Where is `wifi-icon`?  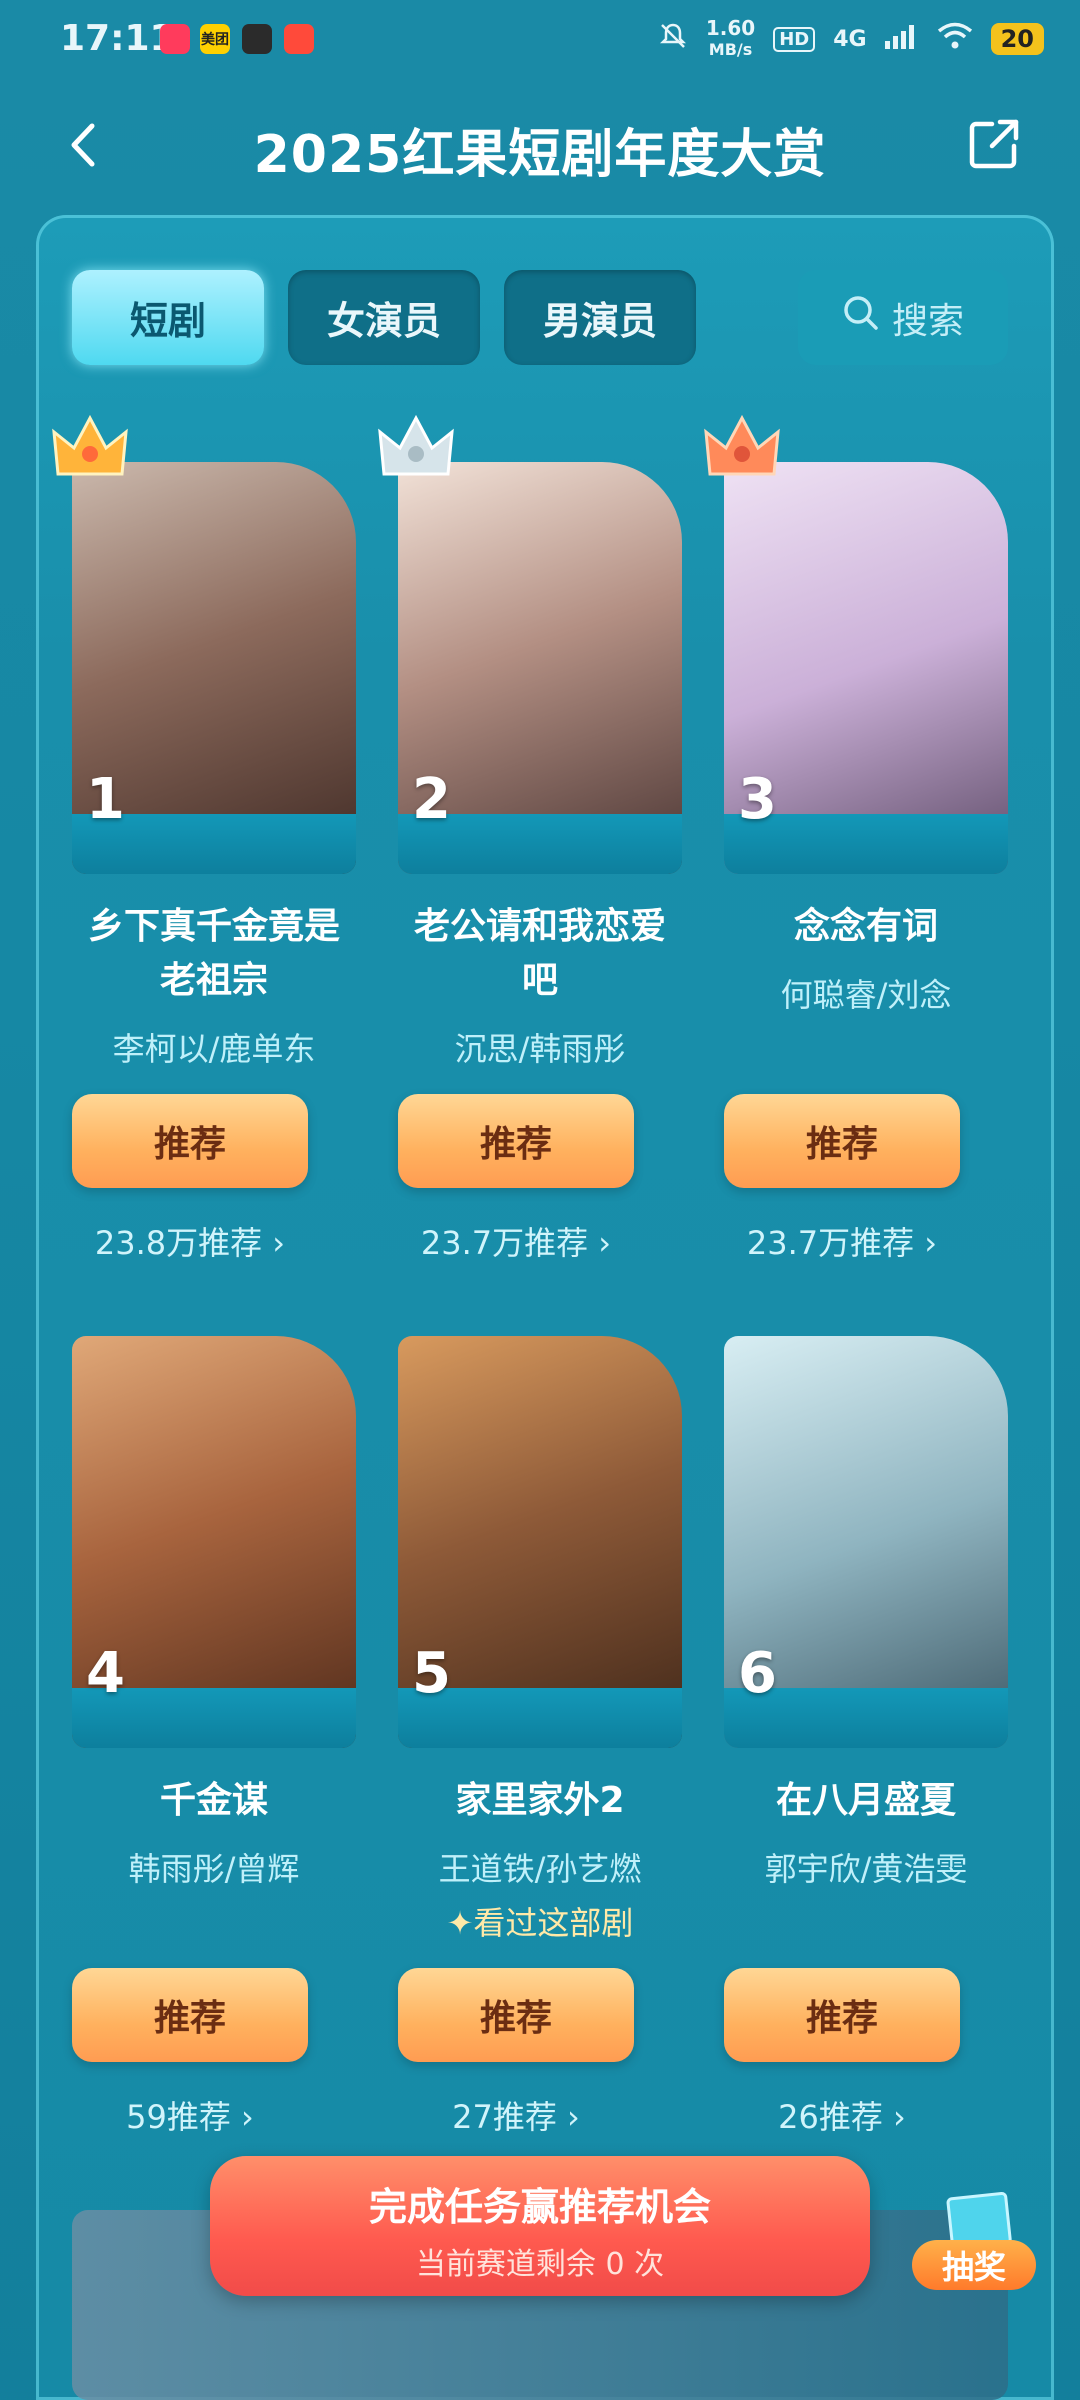
wifi-icon is located at coordinates (955, 39).